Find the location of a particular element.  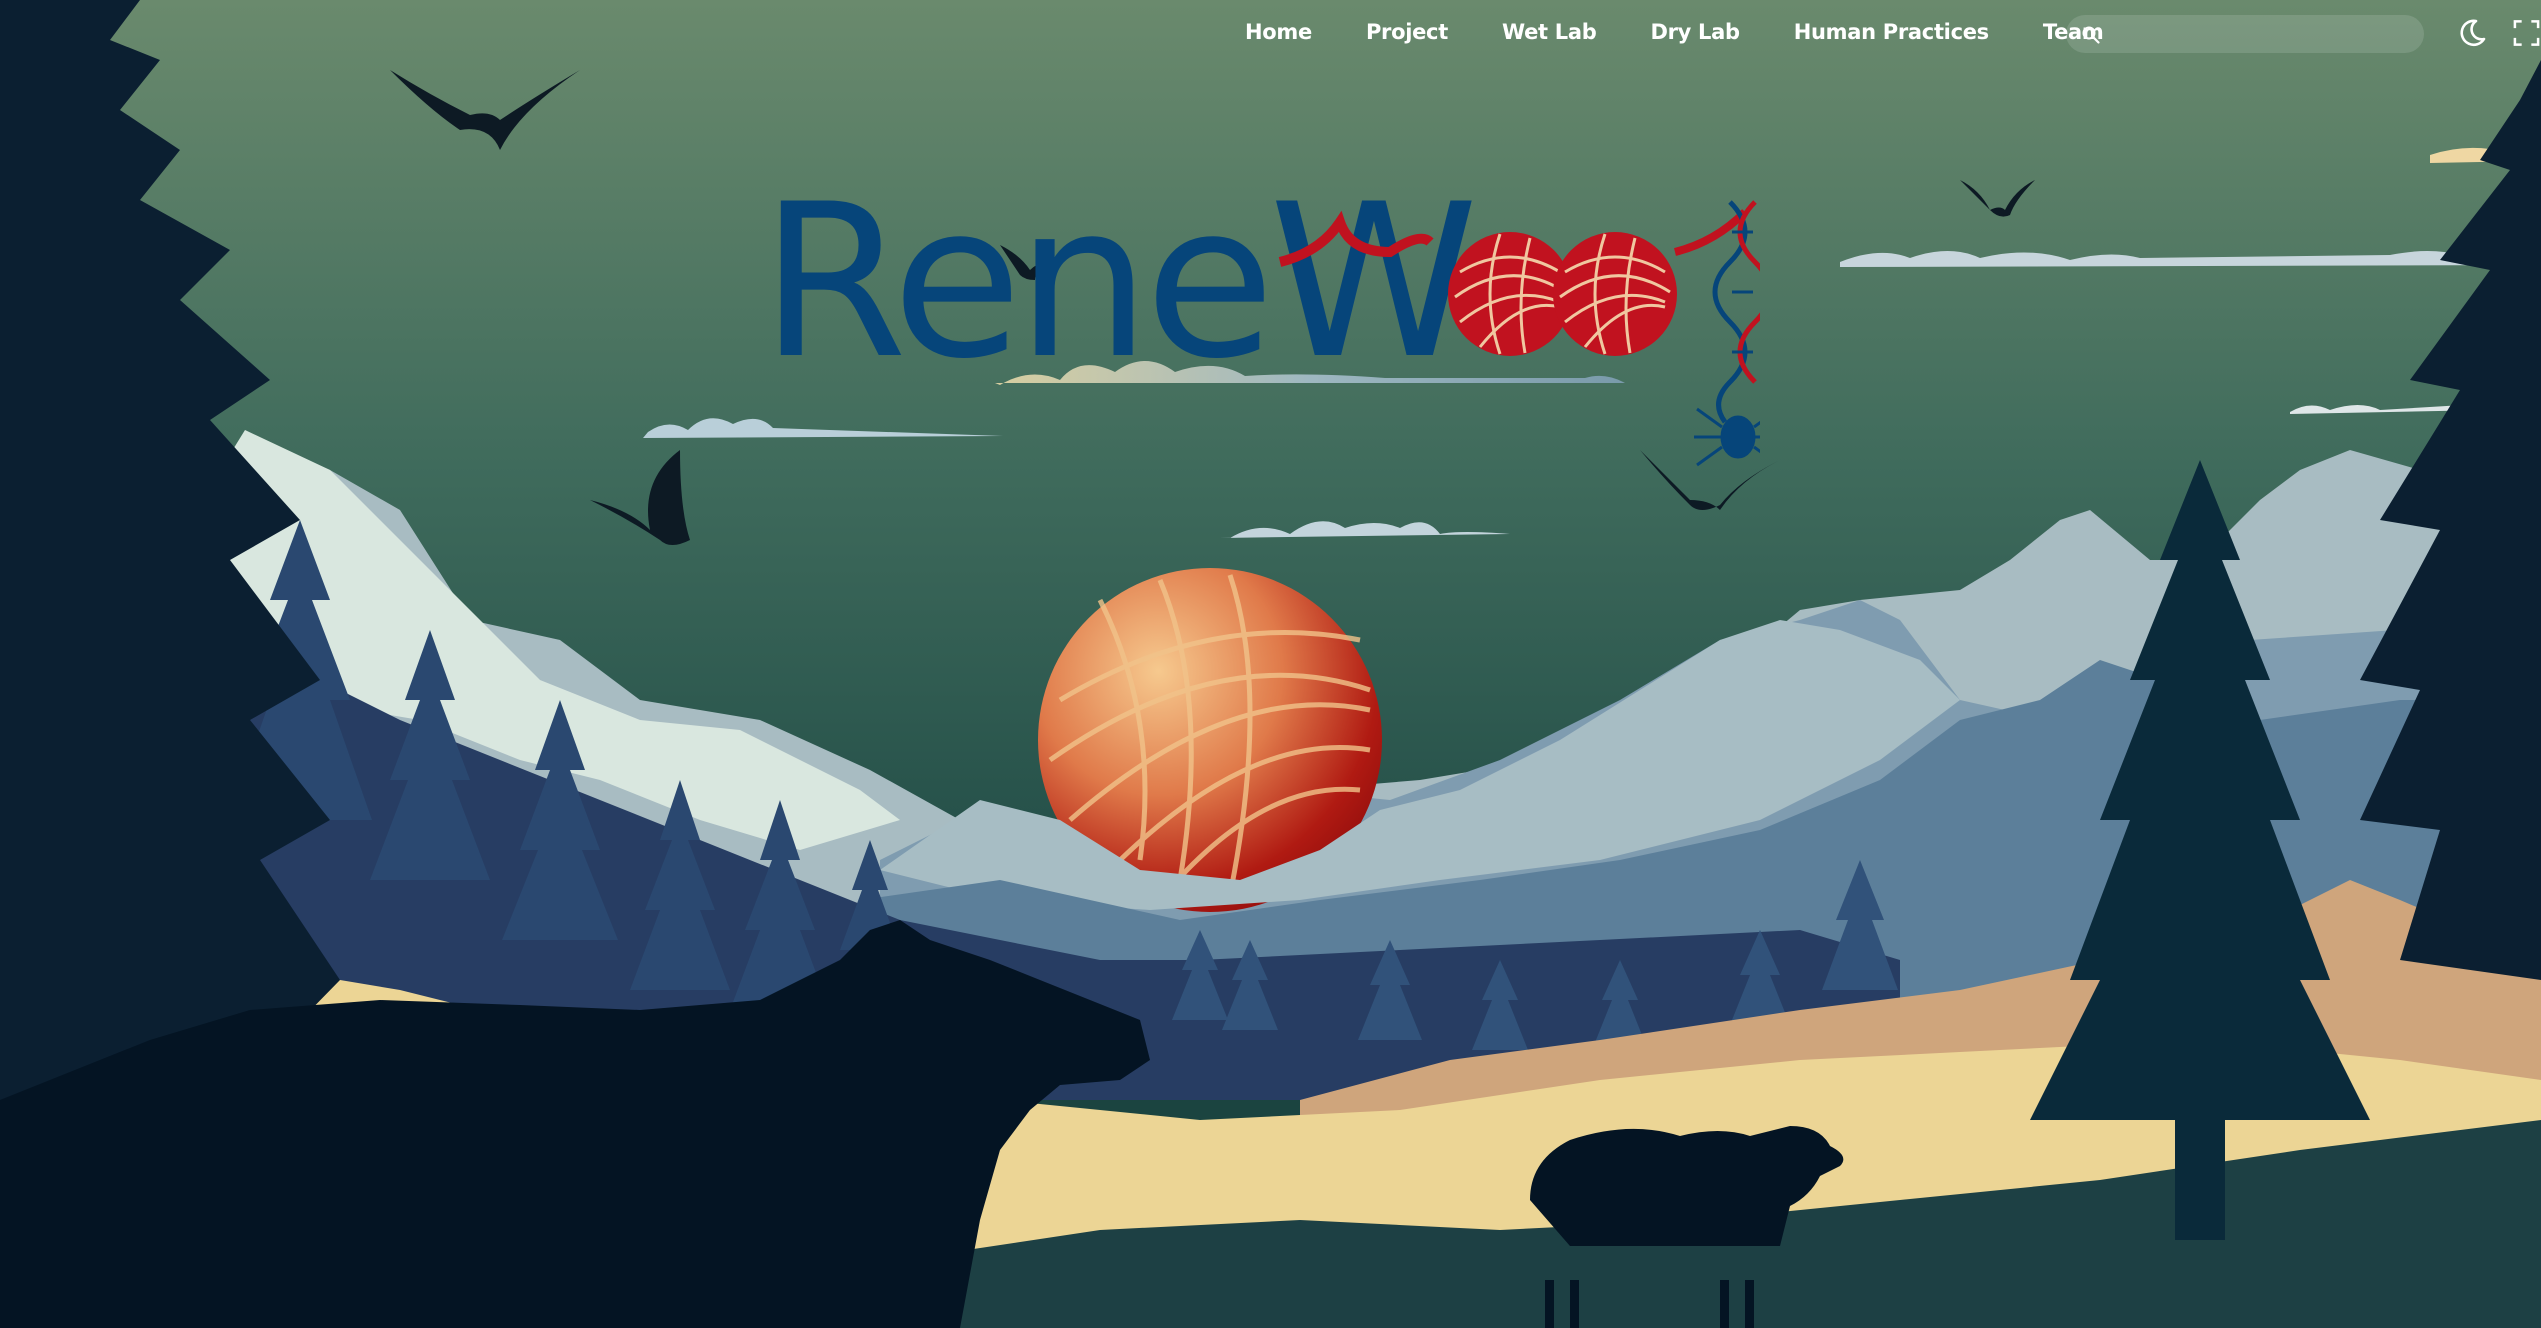

logo-yarn-dna-graphic is located at coordinates (1519, 333).